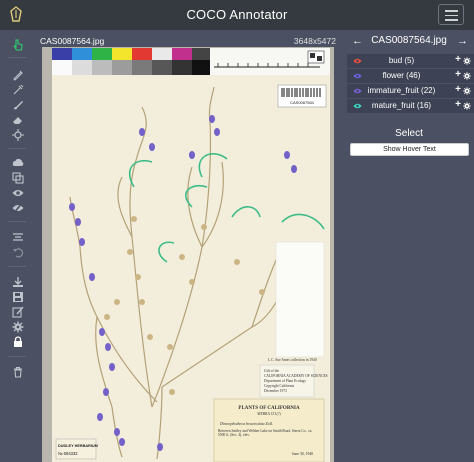  I want to click on category-label: bud (5), so click(401, 60).